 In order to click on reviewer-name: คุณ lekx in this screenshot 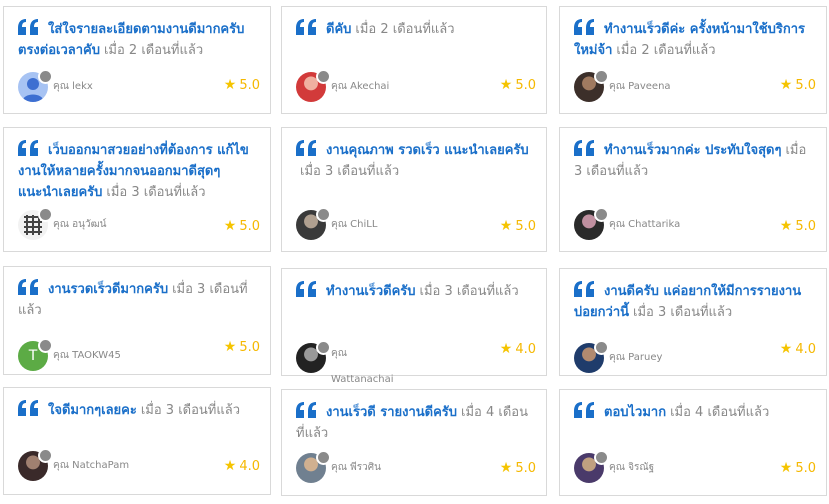, I will do `click(73, 86)`.